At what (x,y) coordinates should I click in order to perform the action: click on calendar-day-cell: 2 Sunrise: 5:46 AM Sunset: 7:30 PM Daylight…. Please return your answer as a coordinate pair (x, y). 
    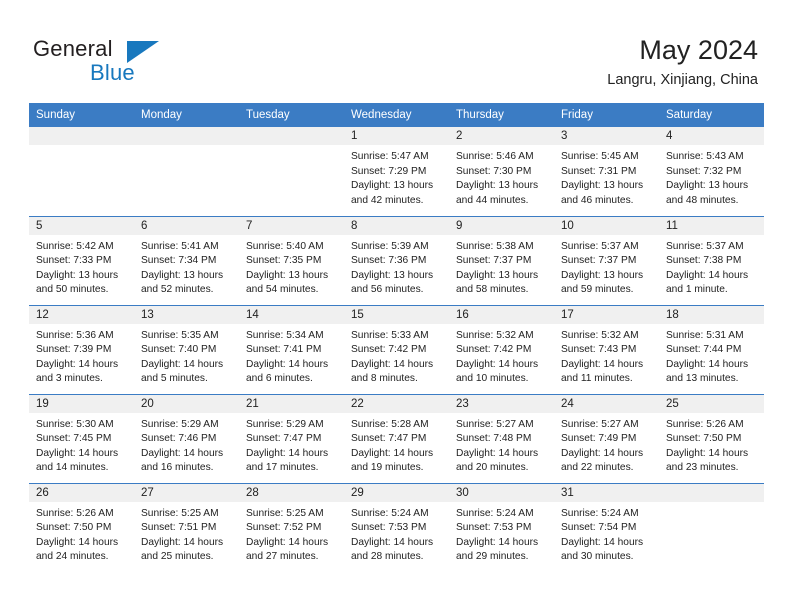
    Looking at the image, I should click on (501, 171).